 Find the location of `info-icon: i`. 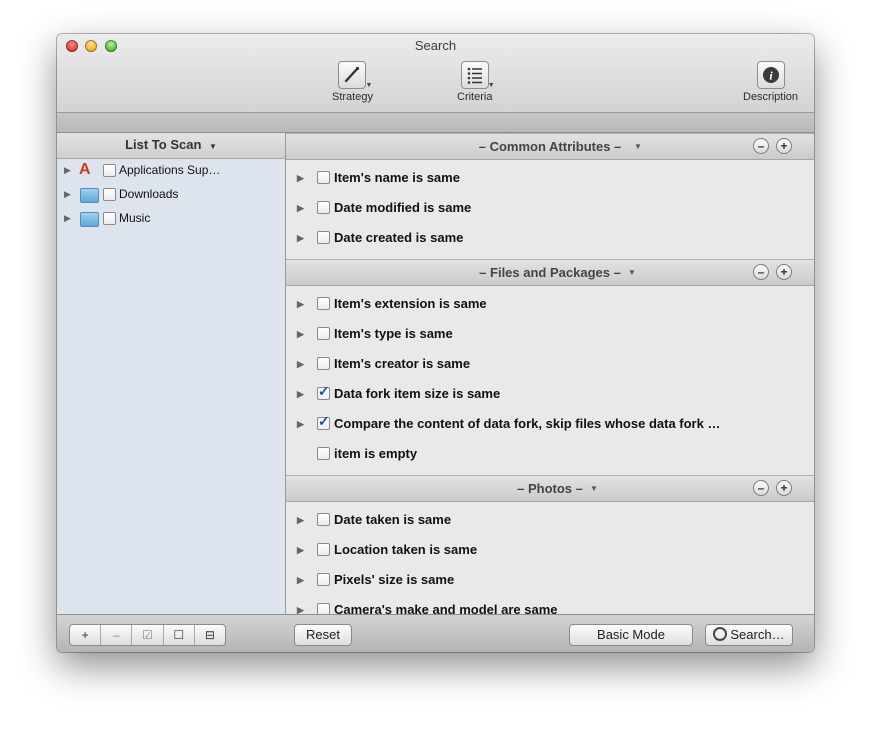

info-icon: i is located at coordinates (770, 75).